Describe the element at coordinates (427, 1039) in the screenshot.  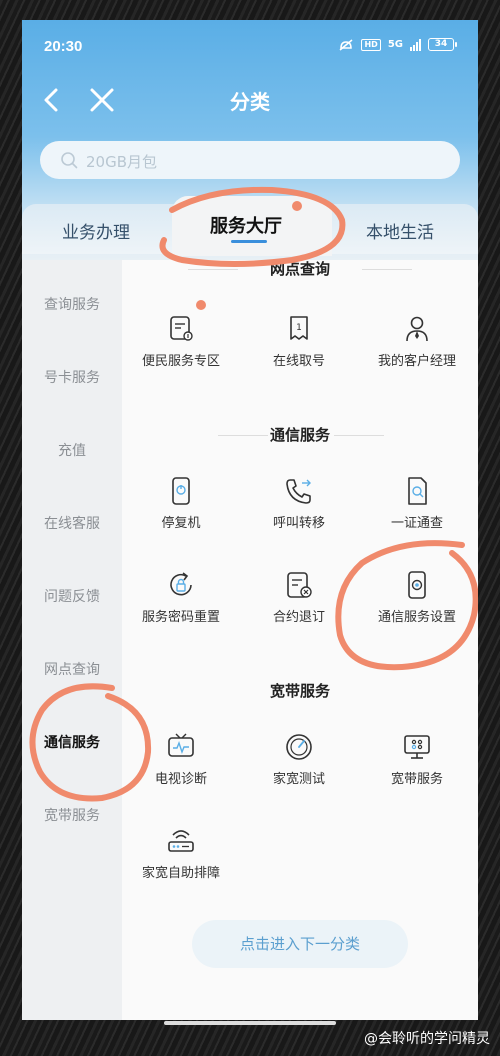
I see `watermark: @会聆听的学问精灵` at that location.